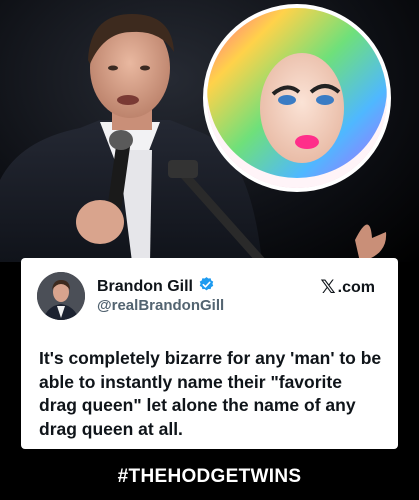  Describe the element at coordinates (209, 476) in the screenshot. I see `hashtag-caption: #THEHODGETWINS` at that location.